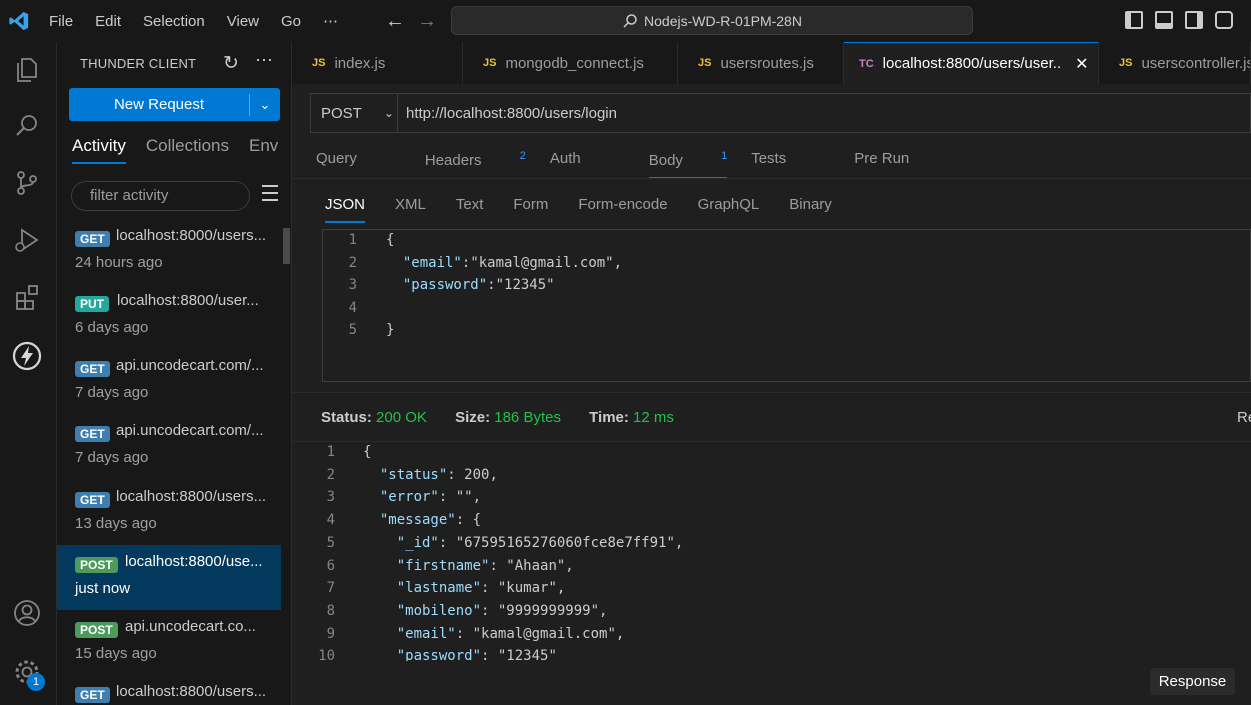  I want to click on tab-mongodb-connect-js: JS mongodb_connect.js, so click(570, 63).